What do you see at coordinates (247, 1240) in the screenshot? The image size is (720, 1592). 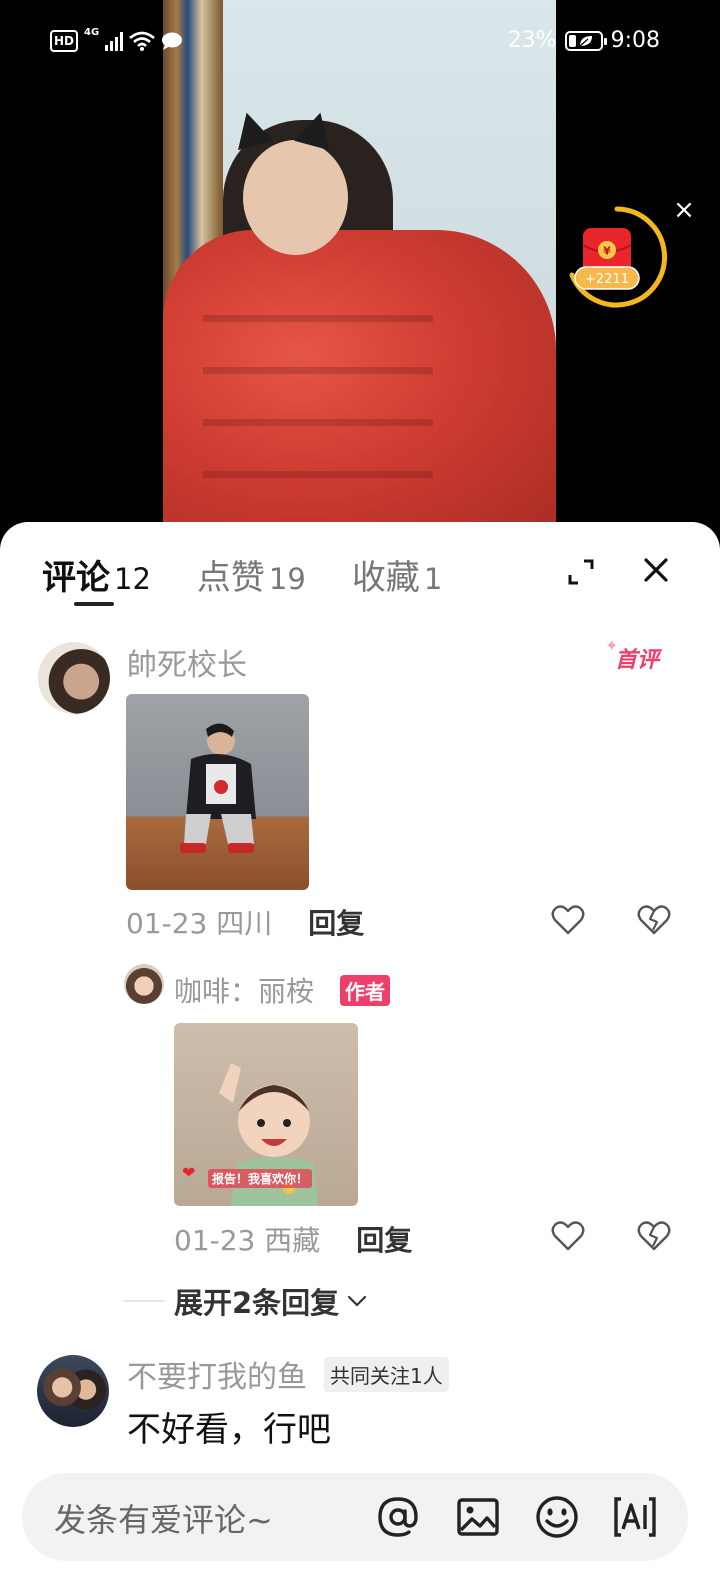 I see `reply-date-location: 01-23 西藏` at bounding box center [247, 1240].